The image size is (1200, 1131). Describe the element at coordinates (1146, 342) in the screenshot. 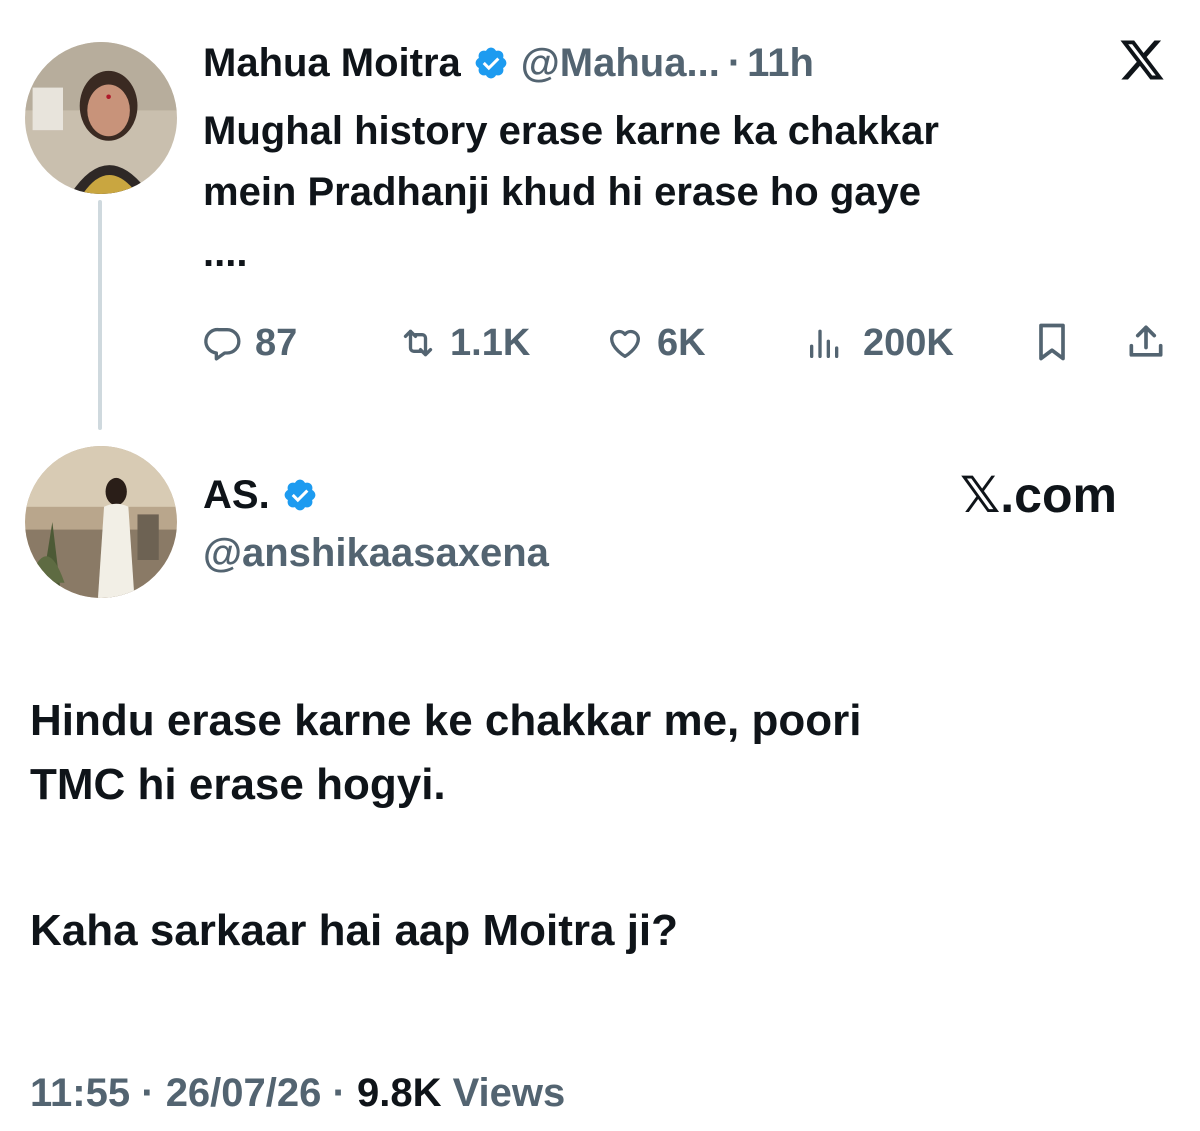

I see `share-icon` at that location.